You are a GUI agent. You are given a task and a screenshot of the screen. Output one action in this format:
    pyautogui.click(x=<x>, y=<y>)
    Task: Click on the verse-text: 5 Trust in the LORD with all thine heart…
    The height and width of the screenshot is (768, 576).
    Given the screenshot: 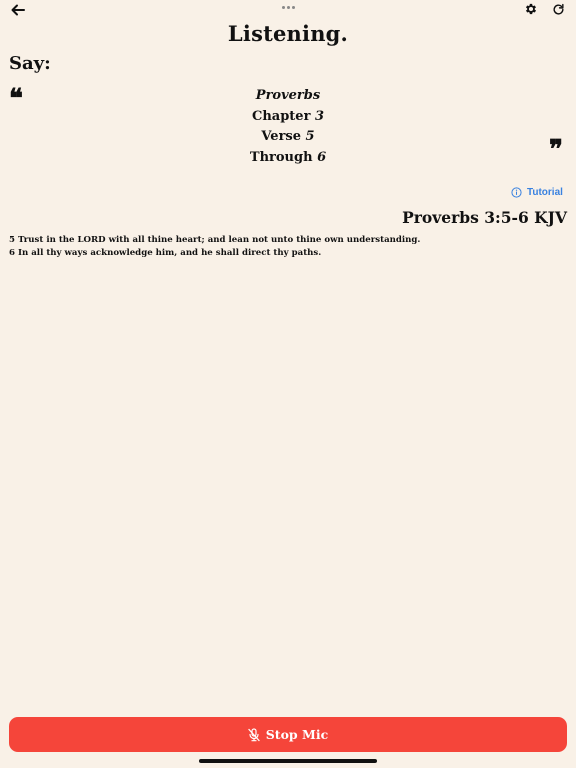 What is the action you would take?
    pyautogui.click(x=289, y=247)
    